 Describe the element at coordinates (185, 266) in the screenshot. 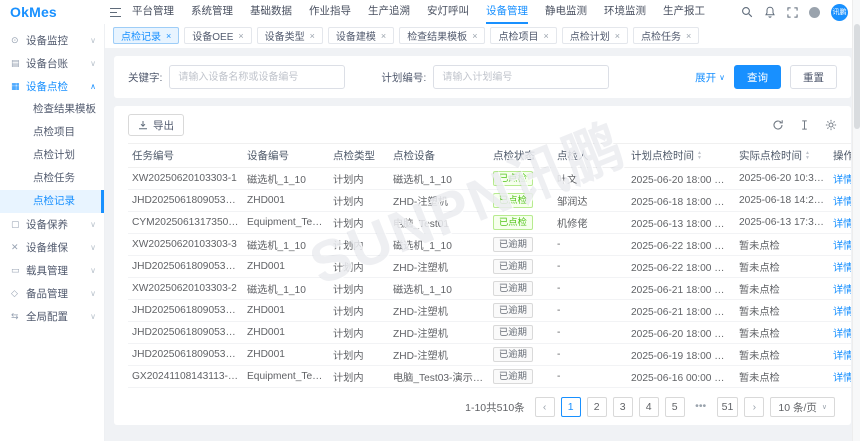

I see `cell-task-no: JHD20250618090533-5` at that location.